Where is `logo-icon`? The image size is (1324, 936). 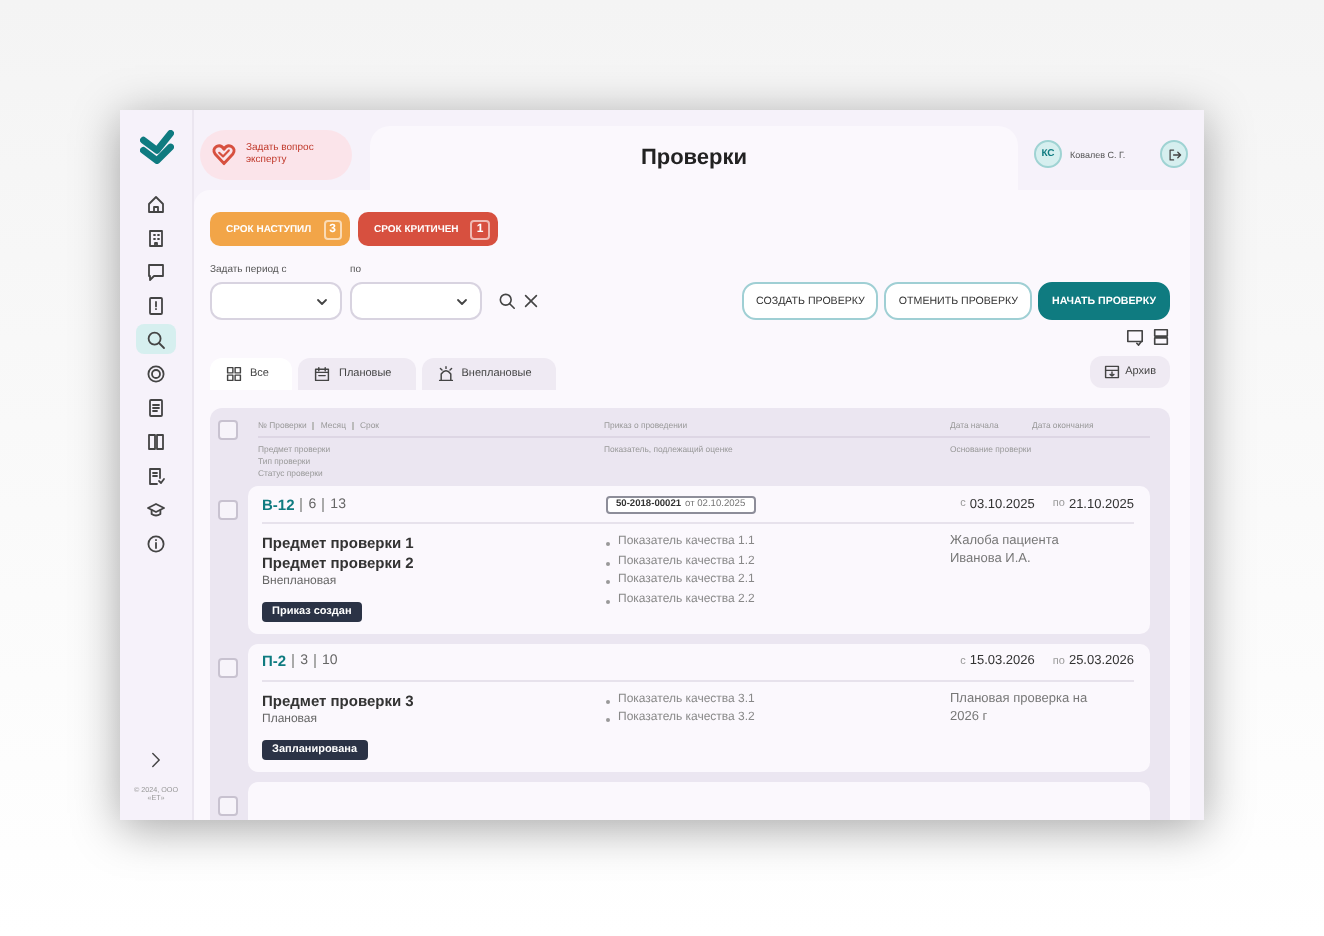 logo-icon is located at coordinates (156, 147).